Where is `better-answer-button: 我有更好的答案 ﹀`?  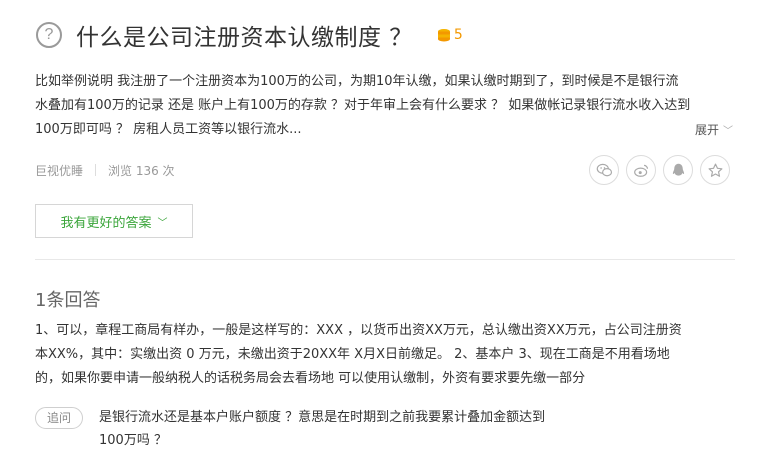 better-answer-button: 我有更好的答案 ﹀ is located at coordinates (114, 221).